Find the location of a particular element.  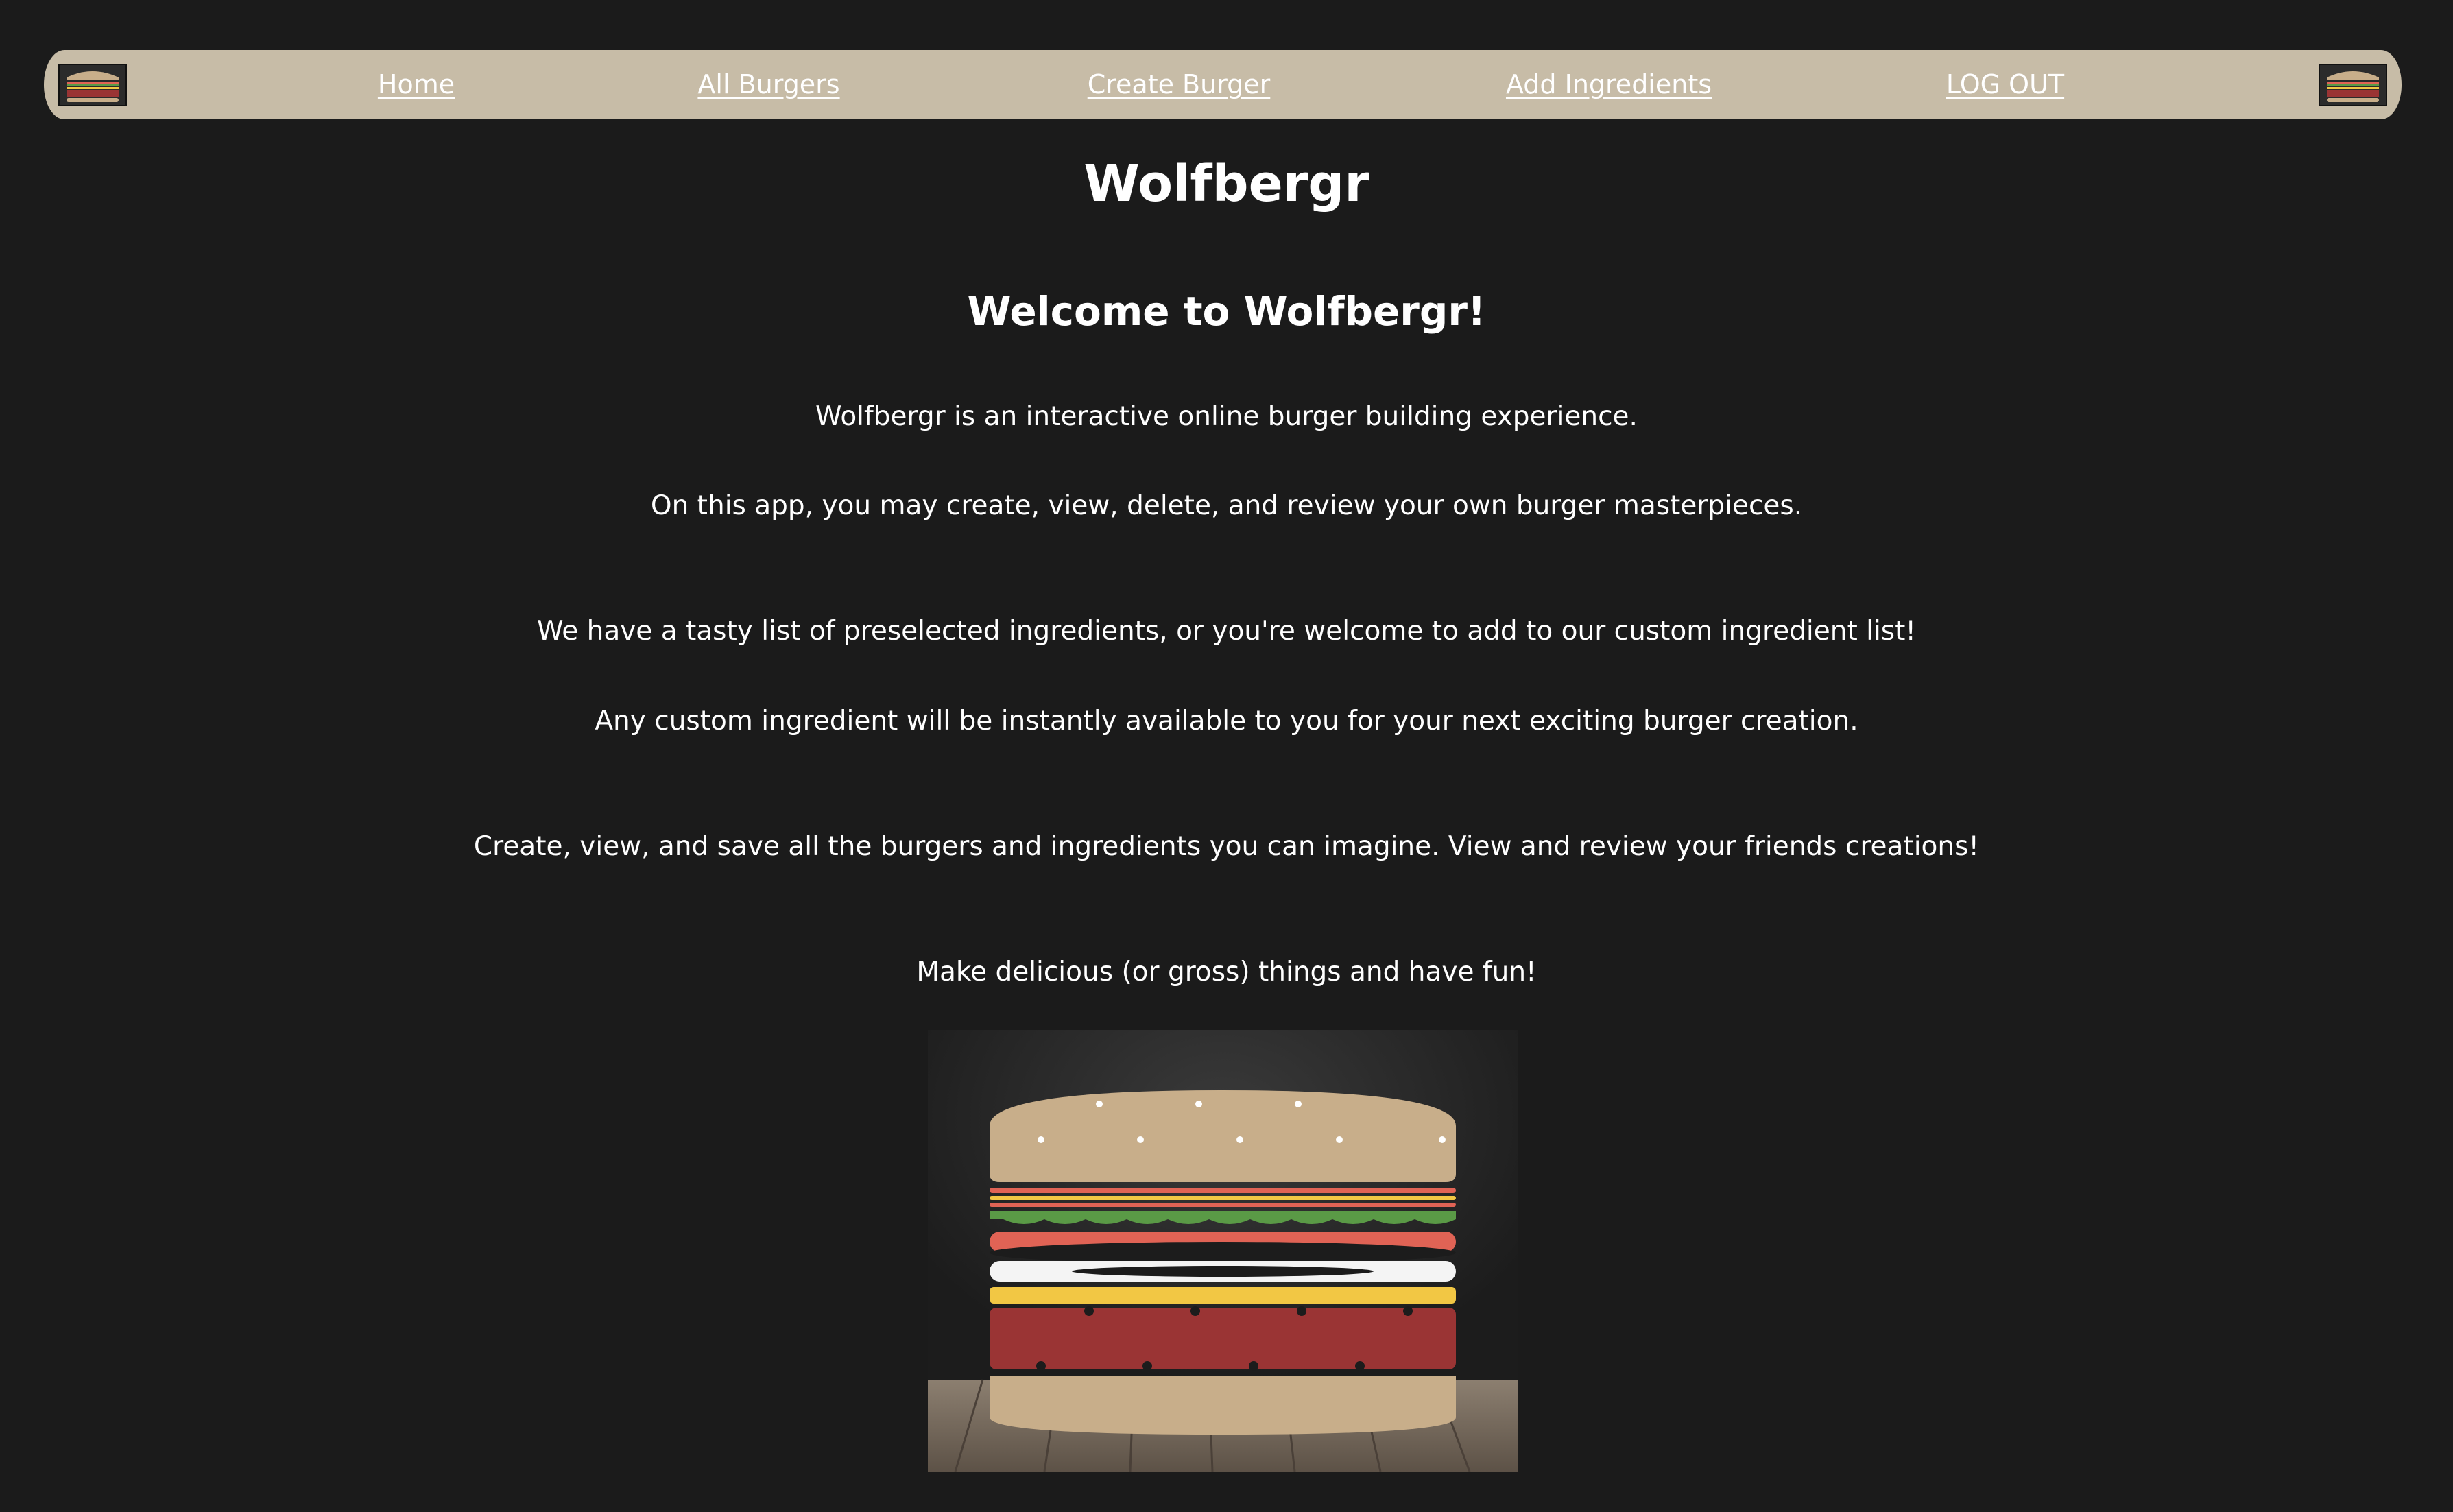

nav-link-all-burgers: All Burgers is located at coordinates (768, 84).